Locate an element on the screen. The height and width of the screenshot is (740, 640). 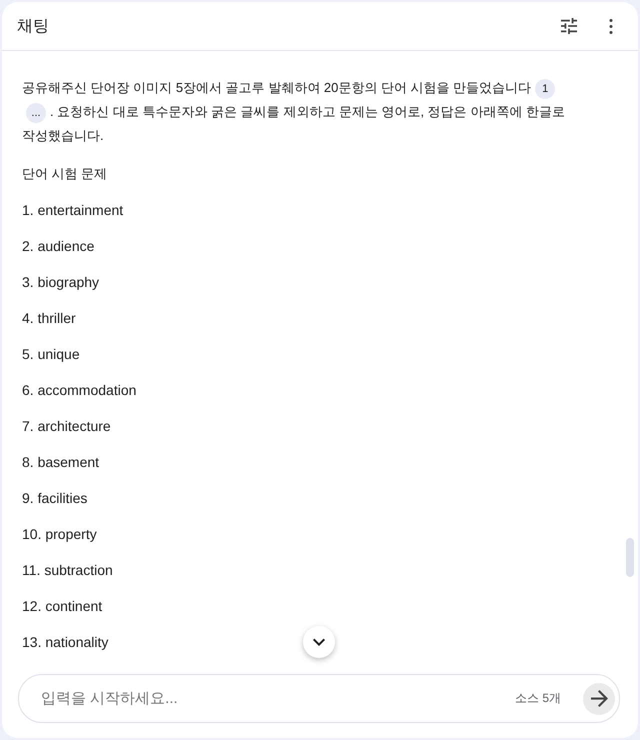
quiz-item: 13. nationality is located at coordinates (65, 642).